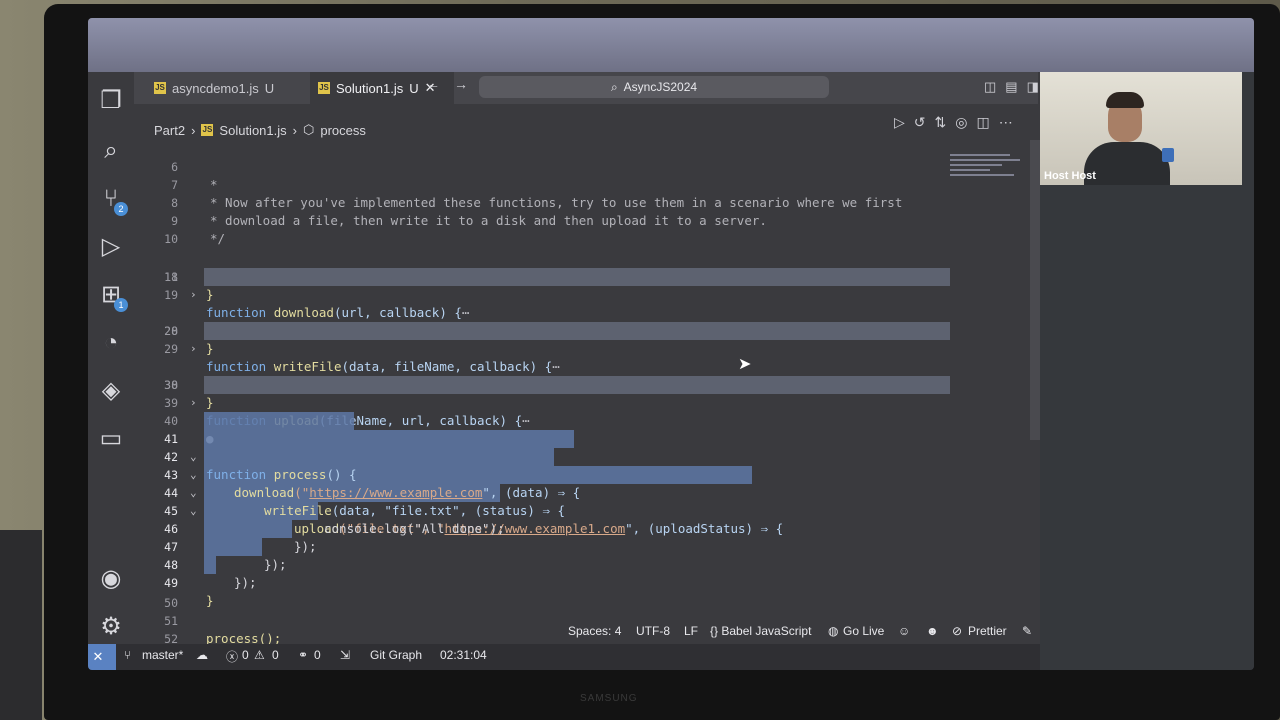 Image resolution: width=1280 pixels, height=720 pixels. I want to click on run-icon: ▷, so click(904, 122).